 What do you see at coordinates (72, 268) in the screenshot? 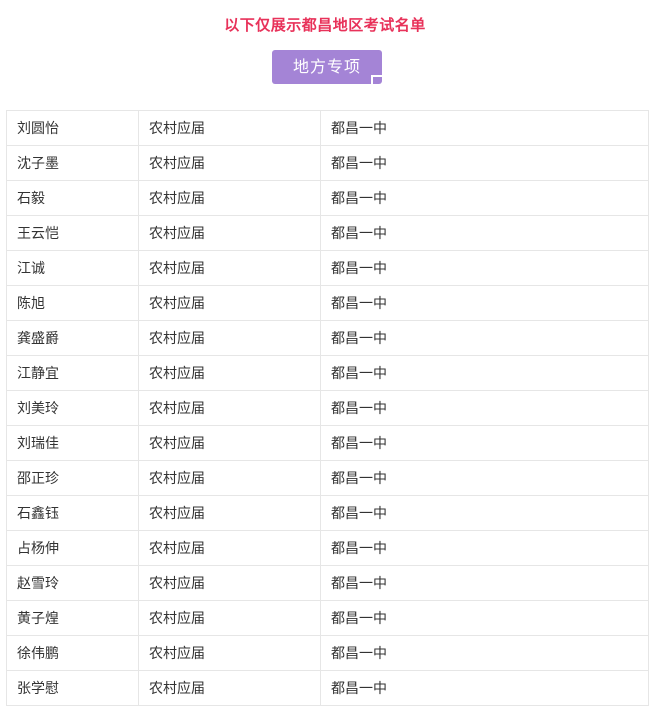
I see `name-cell: 江诚` at bounding box center [72, 268].